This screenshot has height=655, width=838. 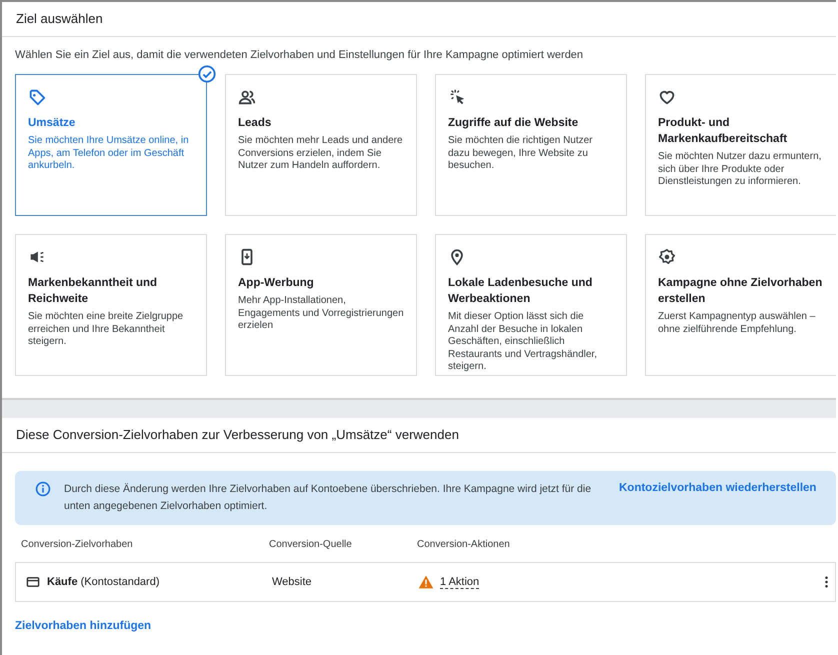 I want to click on restore-link: Kontozielvorhaben wiederherstellen, so click(x=717, y=488).